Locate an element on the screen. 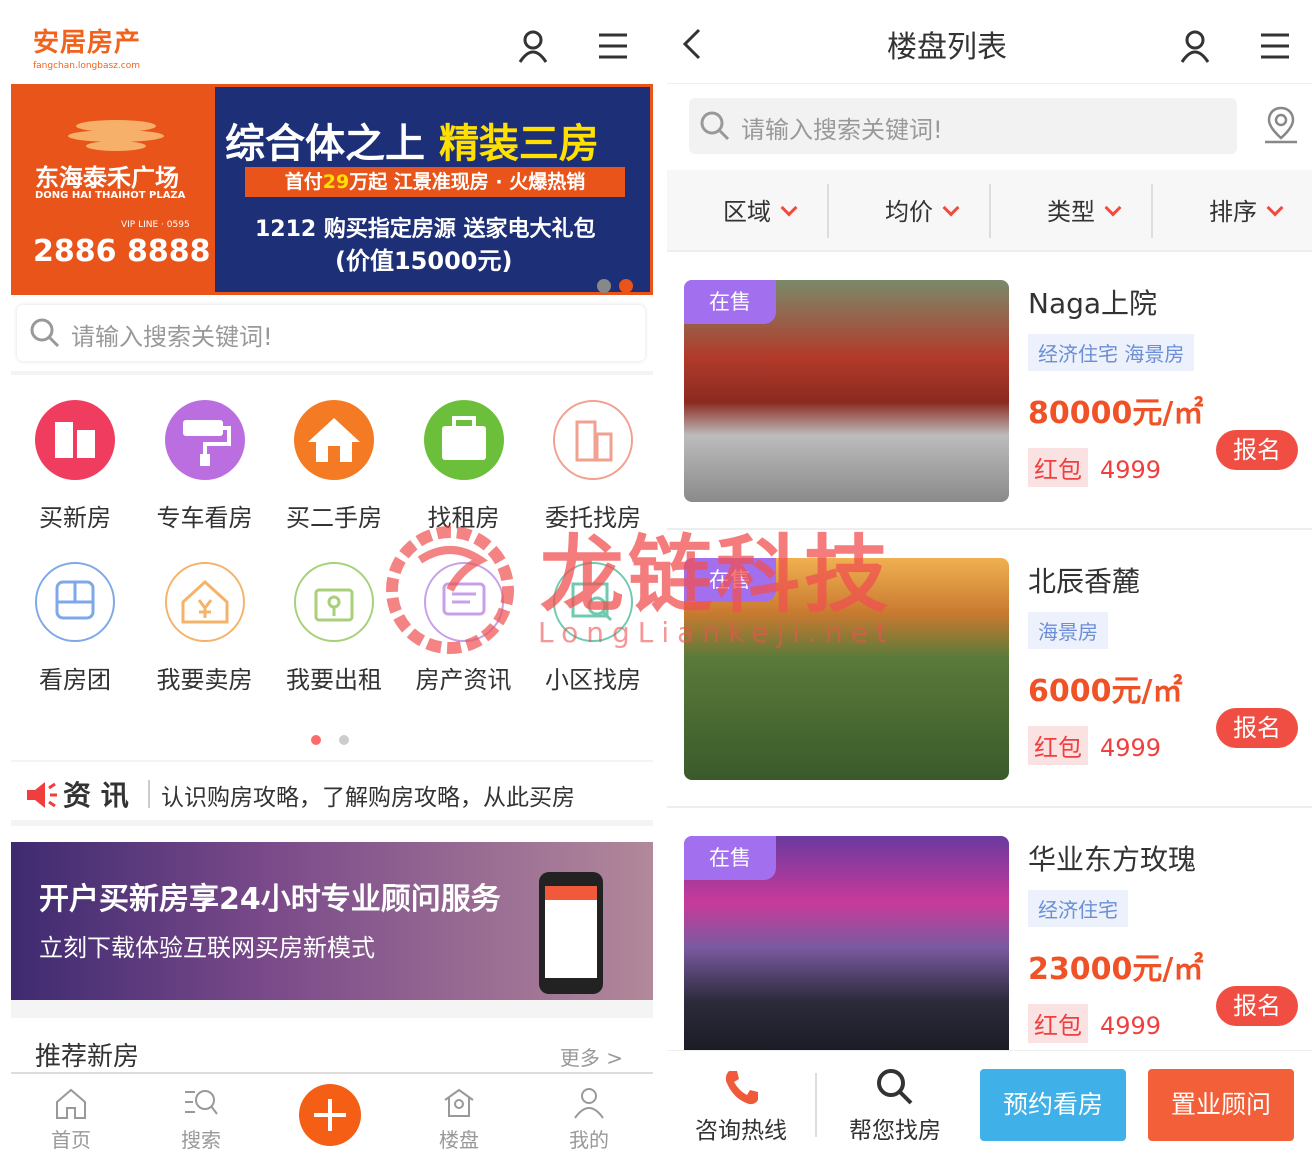 This screenshot has width=1312, height=1158. header: 楼盘列表 is located at coordinates (989, 42).